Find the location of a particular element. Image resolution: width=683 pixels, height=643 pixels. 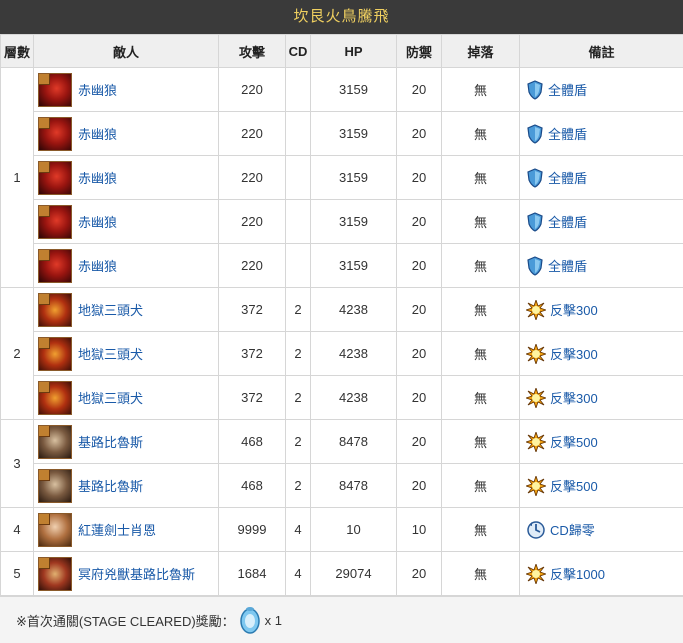

hp-cell: 29074 is located at coordinates (354, 574).